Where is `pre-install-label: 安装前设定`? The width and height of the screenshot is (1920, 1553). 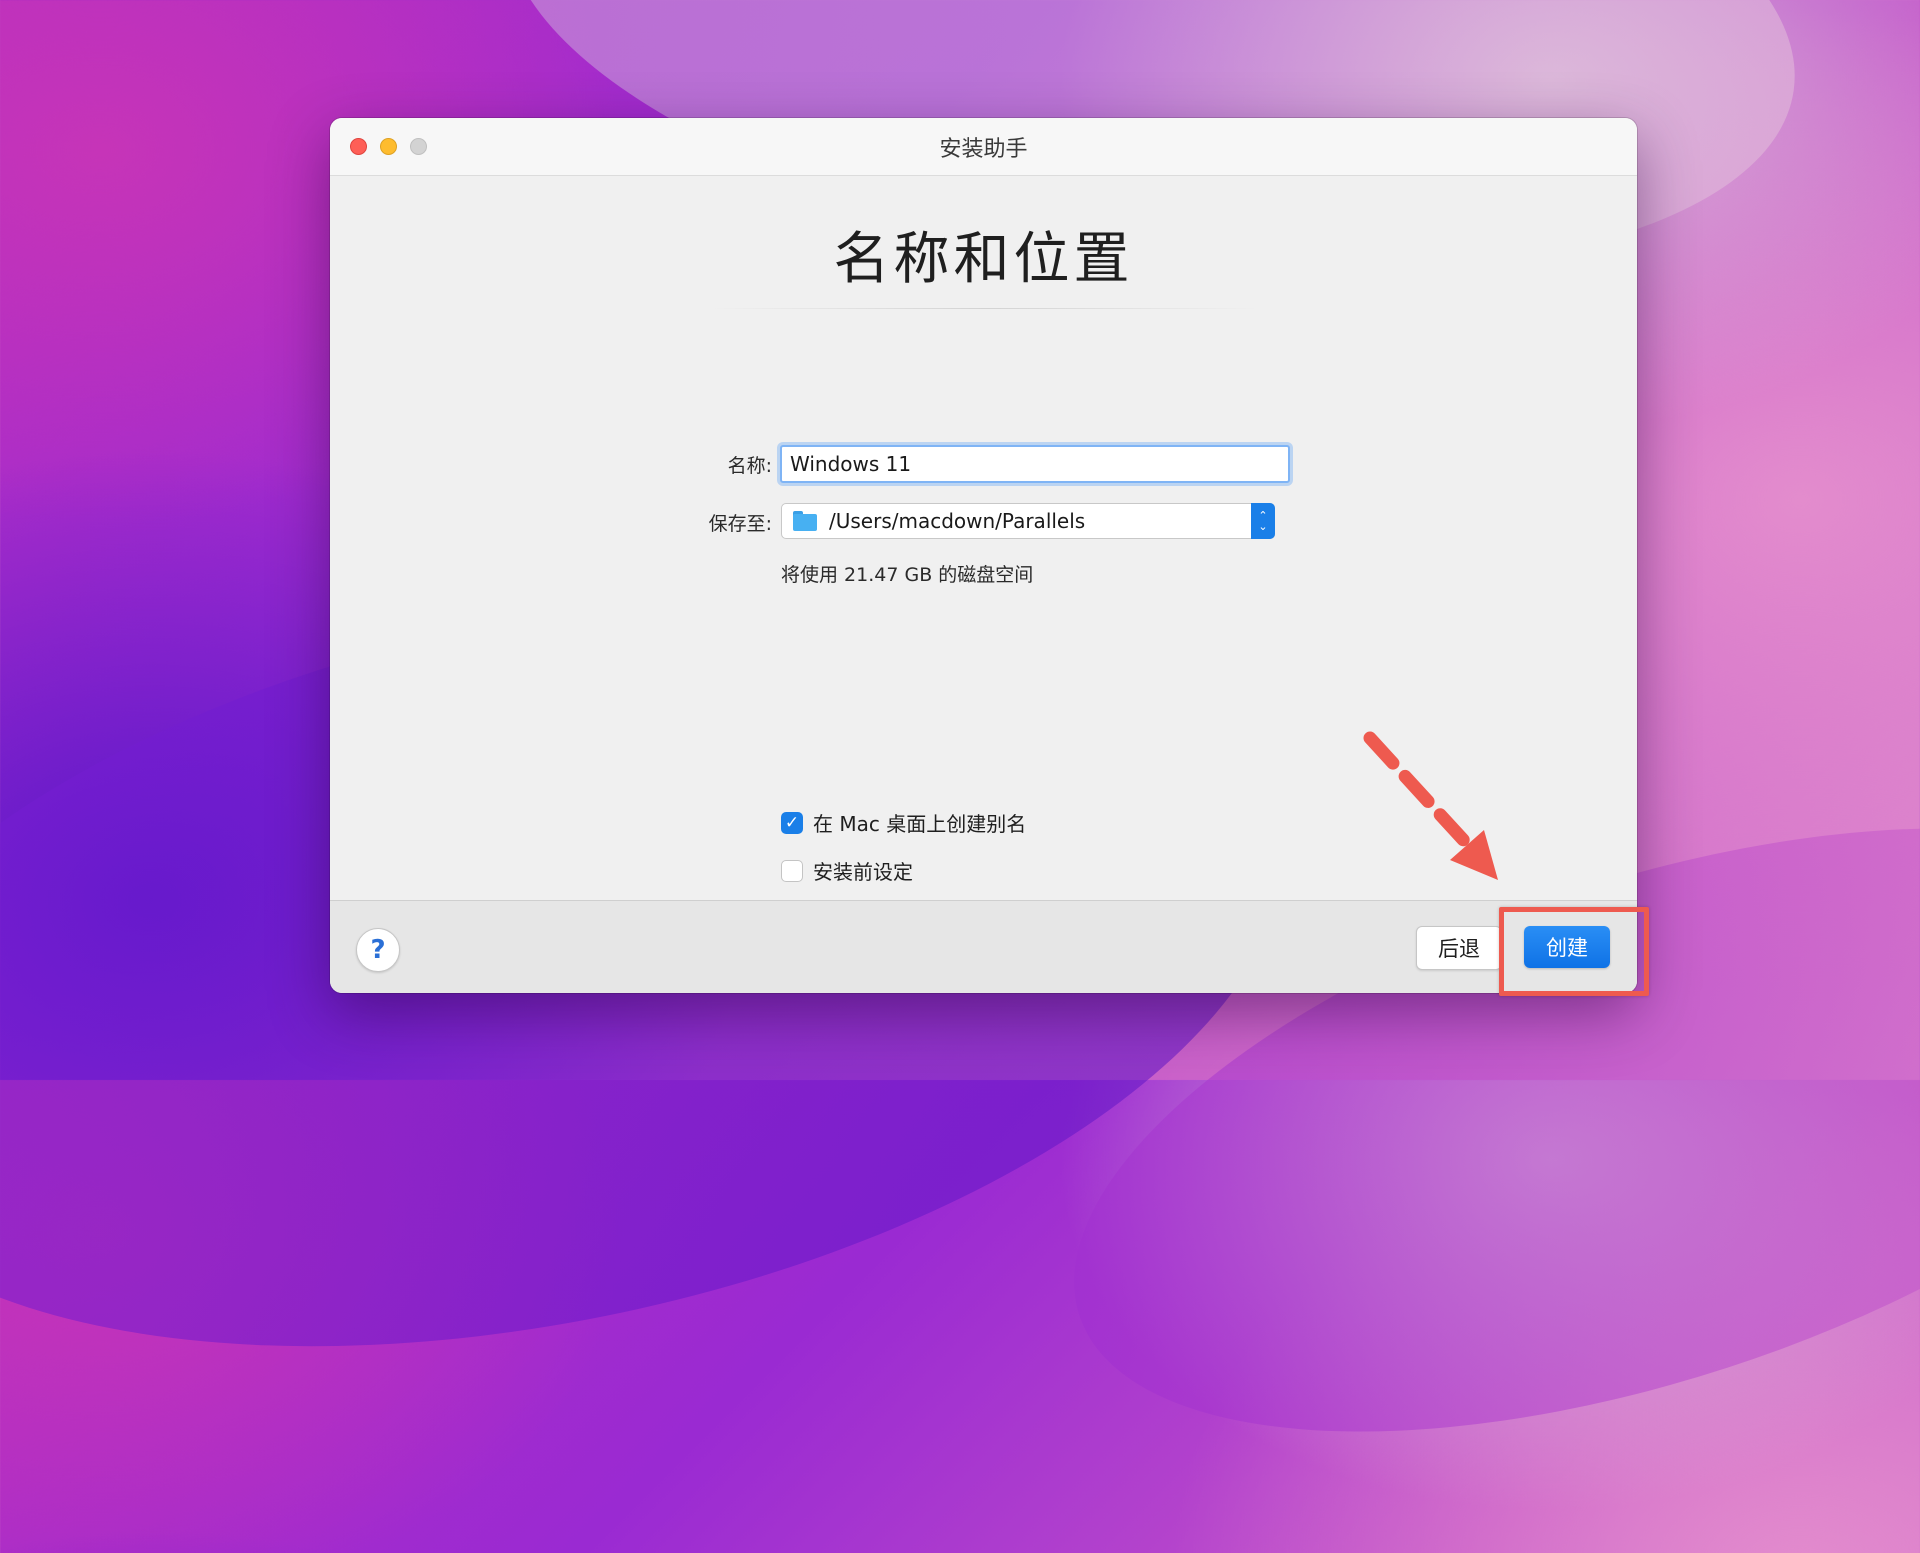
pre-install-label: 安装前设定 is located at coordinates (863, 872).